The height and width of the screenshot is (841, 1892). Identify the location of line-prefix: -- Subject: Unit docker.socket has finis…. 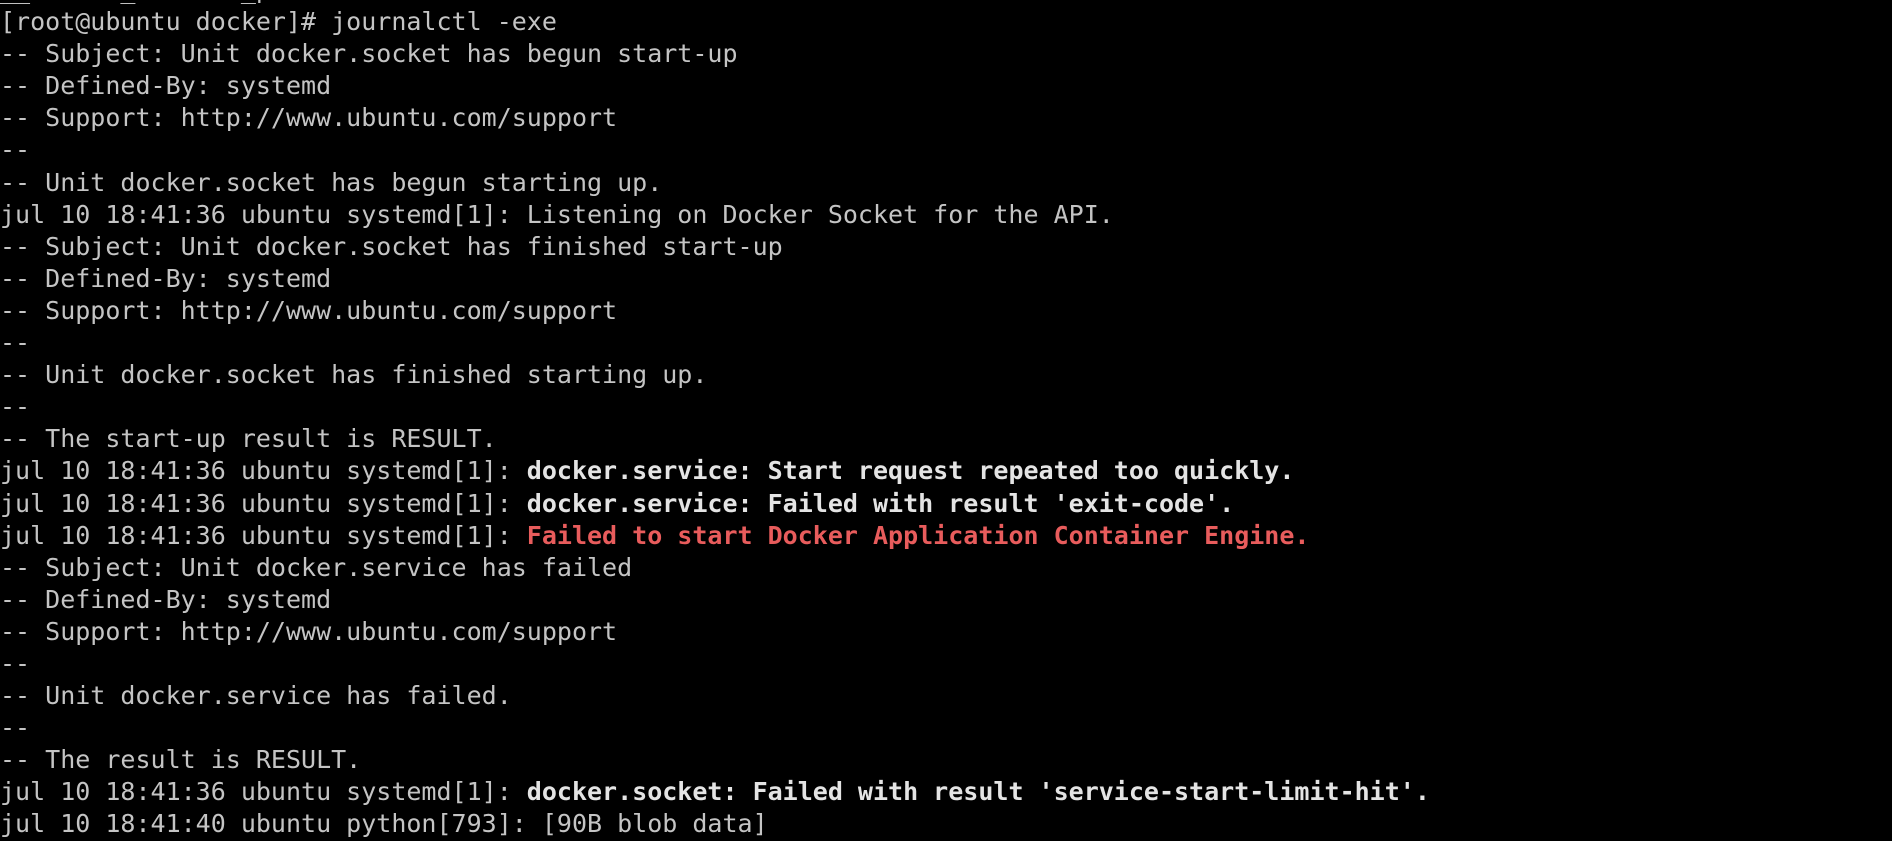
(391, 246).